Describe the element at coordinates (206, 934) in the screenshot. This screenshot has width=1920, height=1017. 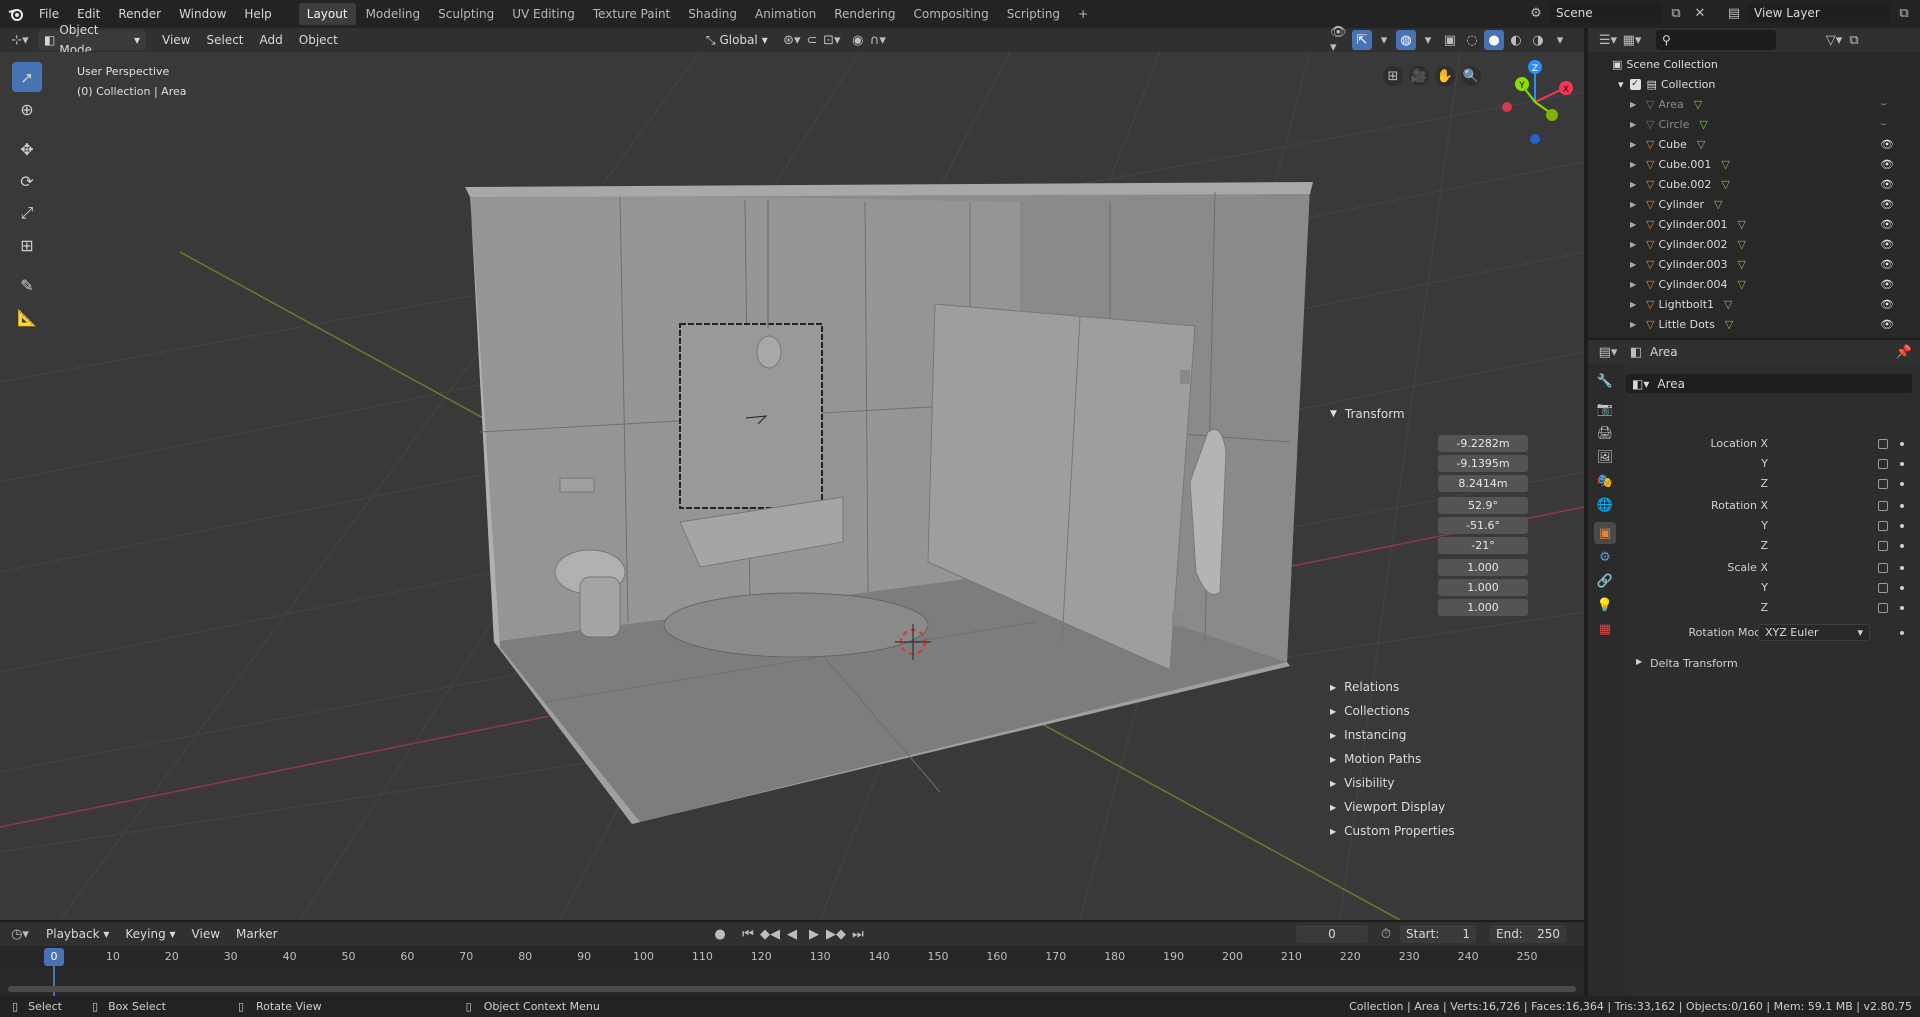
I see `timeline-menu-view: View` at that location.